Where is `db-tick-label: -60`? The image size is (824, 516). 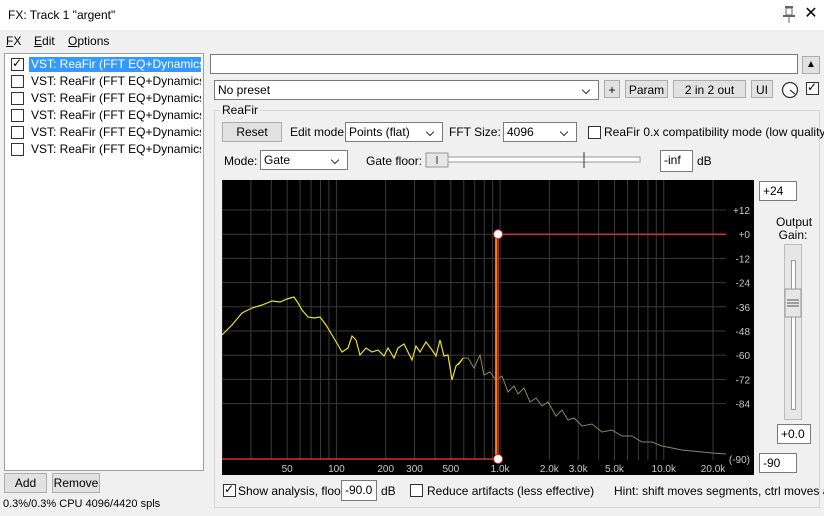
db-tick-label: -60 is located at coordinates (743, 356).